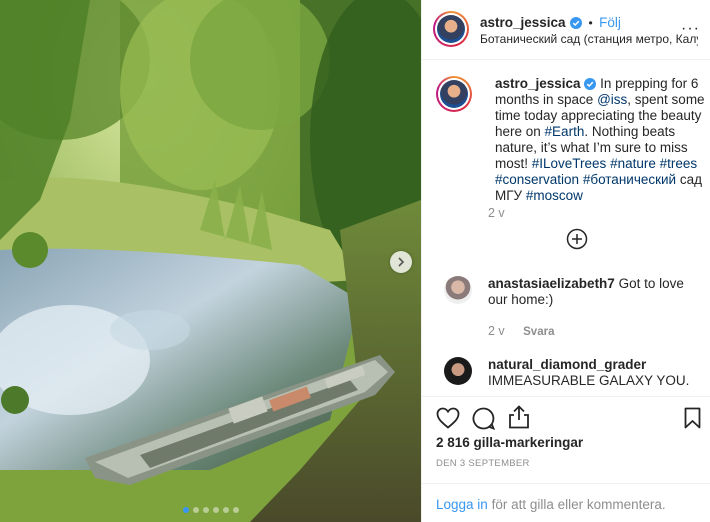 The height and width of the screenshot is (522, 710). What do you see at coordinates (565, 131) in the screenshot?
I see `caption-tag-link: #Earth` at bounding box center [565, 131].